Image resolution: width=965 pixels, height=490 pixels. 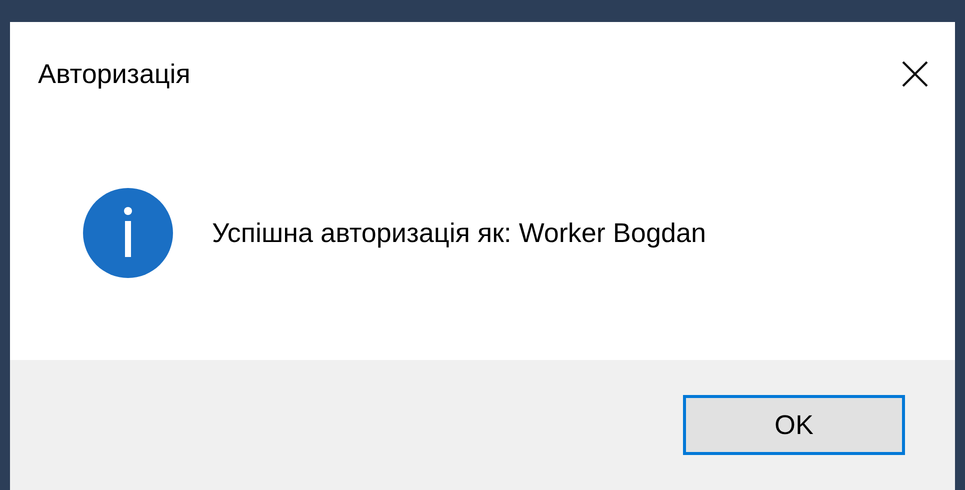 I want to click on ok-button: OK, so click(x=794, y=425).